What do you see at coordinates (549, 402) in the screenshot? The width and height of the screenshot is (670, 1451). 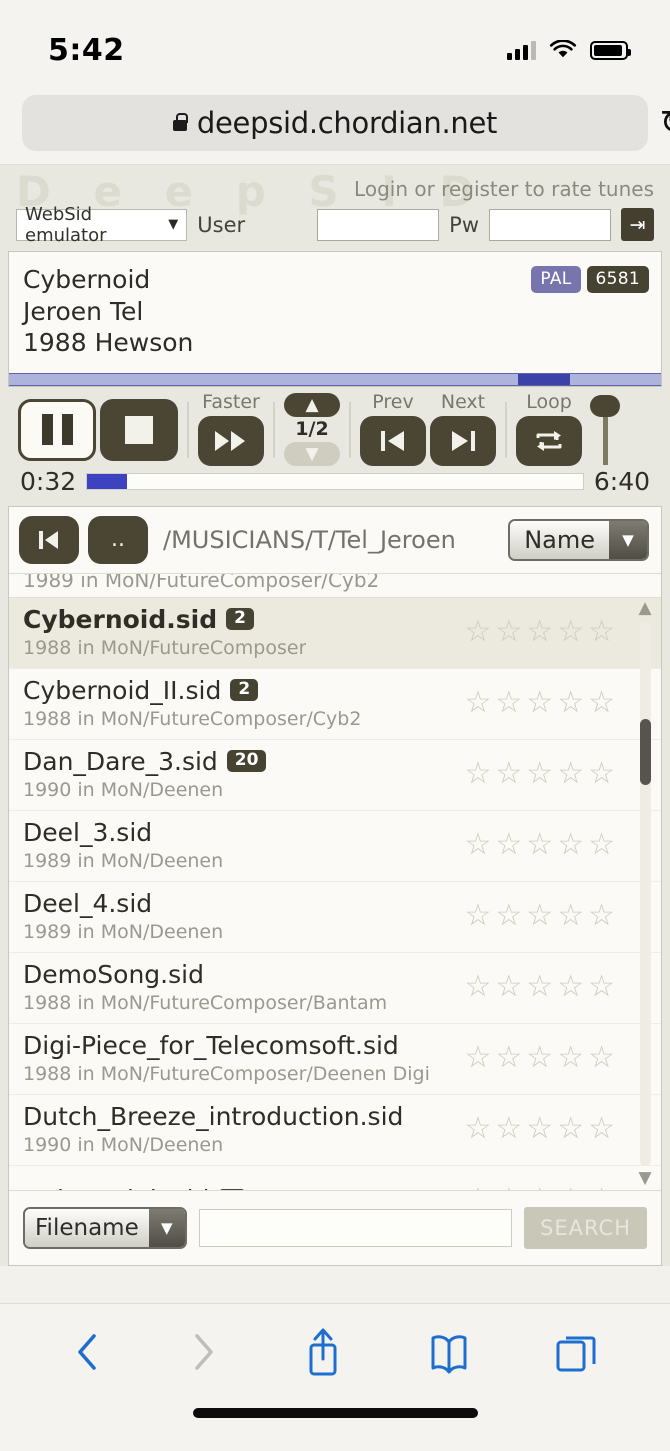 I see `loop-label: Loop` at bounding box center [549, 402].